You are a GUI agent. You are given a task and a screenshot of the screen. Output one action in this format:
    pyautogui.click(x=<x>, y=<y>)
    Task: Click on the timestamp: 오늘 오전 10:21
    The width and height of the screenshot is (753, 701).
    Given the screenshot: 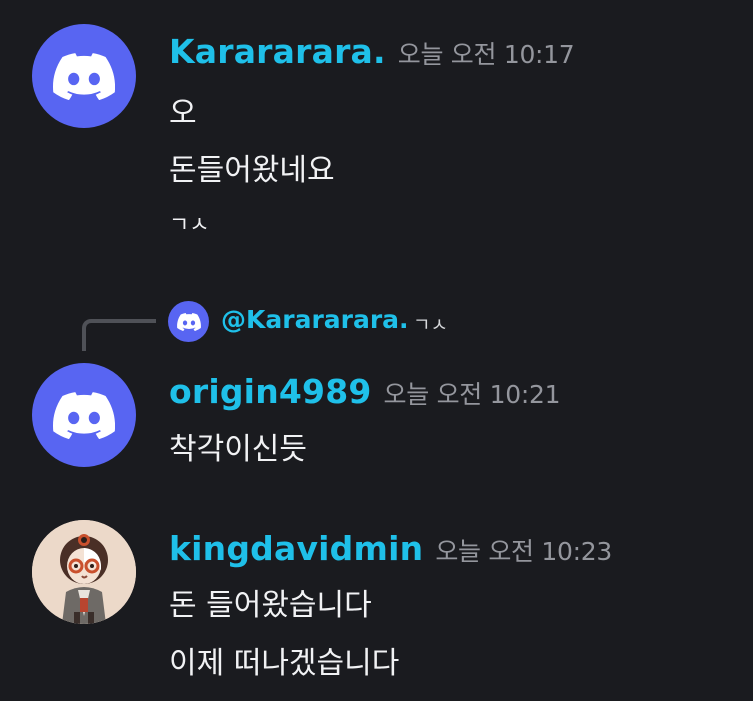 What is the action you would take?
    pyautogui.click(x=472, y=394)
    